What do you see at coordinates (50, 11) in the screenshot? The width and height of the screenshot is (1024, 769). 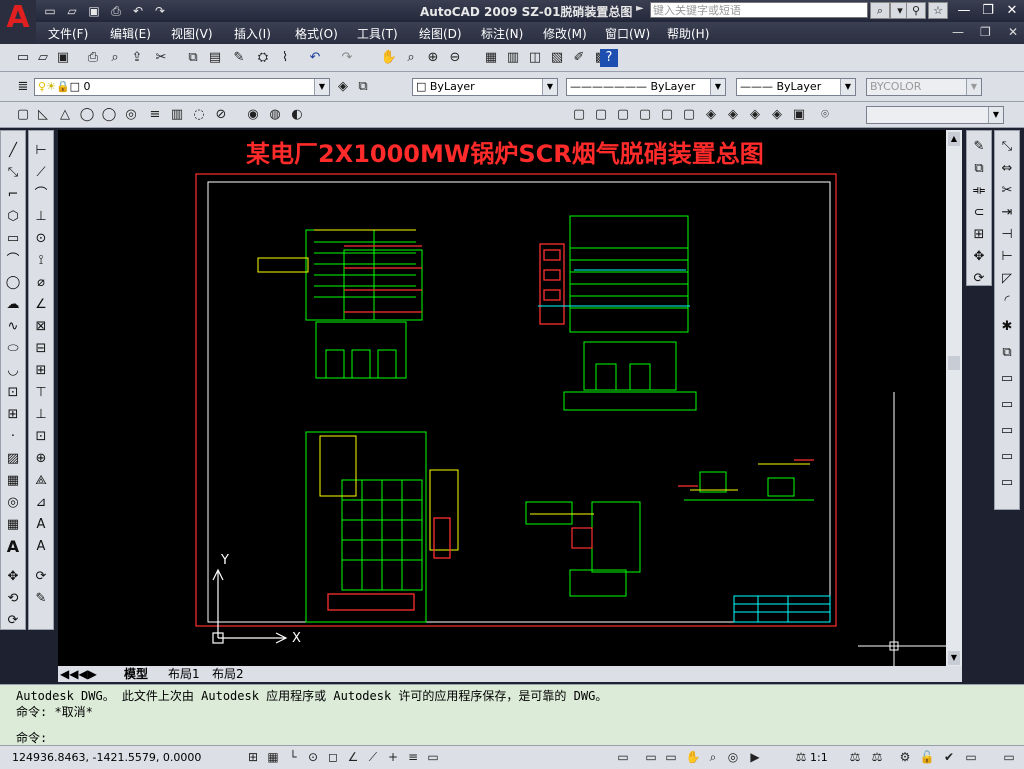 I see `new-icon: ▭` at bounding box center [50, 11].